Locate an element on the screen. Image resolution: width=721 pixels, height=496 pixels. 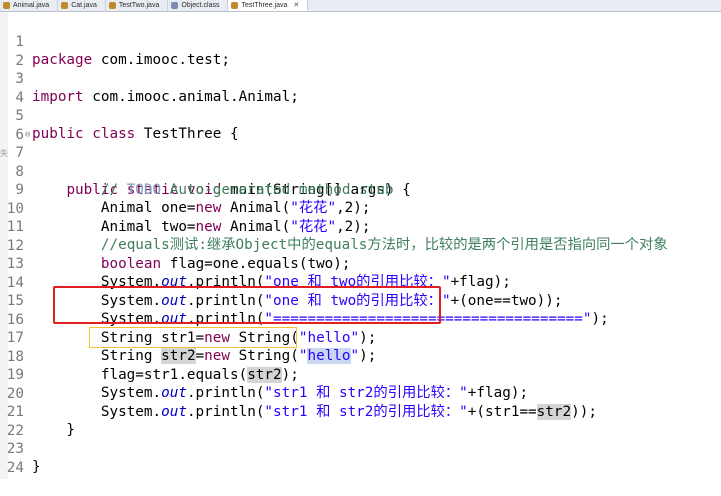
tab-label: Animal.java is located at coordinates (31, 5).